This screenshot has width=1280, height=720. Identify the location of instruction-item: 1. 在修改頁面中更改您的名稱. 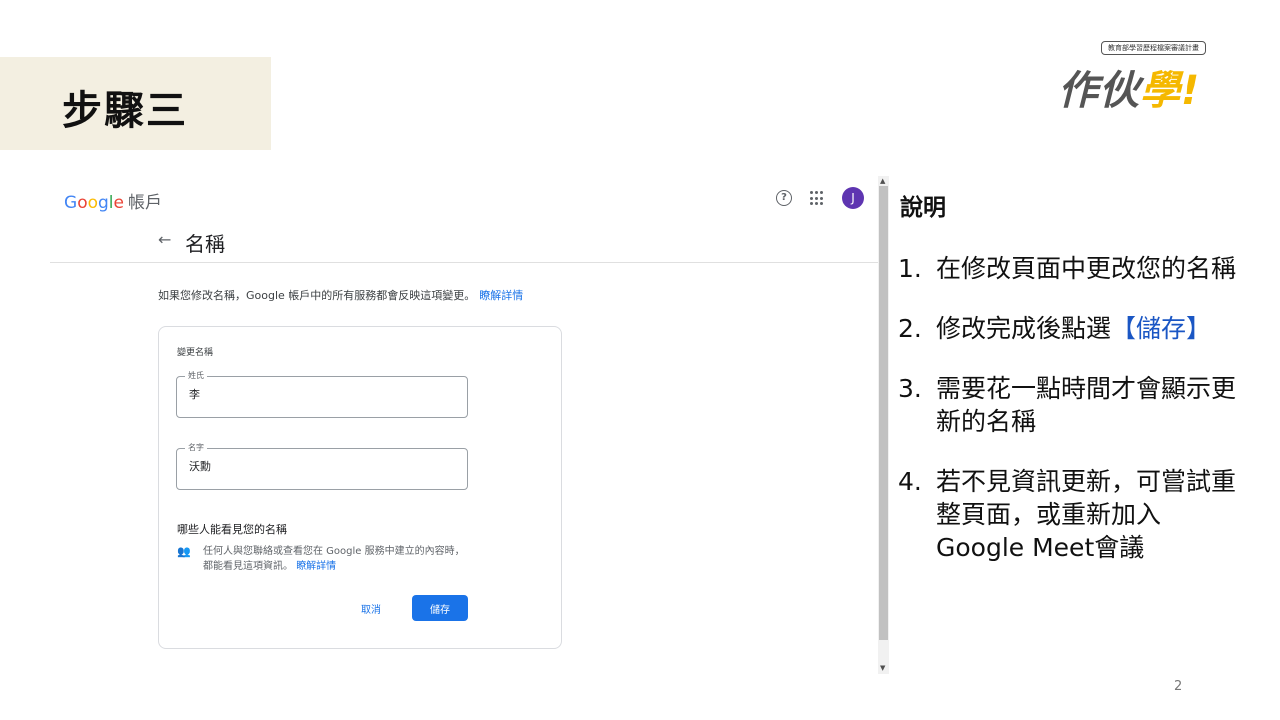
(1067, 268).